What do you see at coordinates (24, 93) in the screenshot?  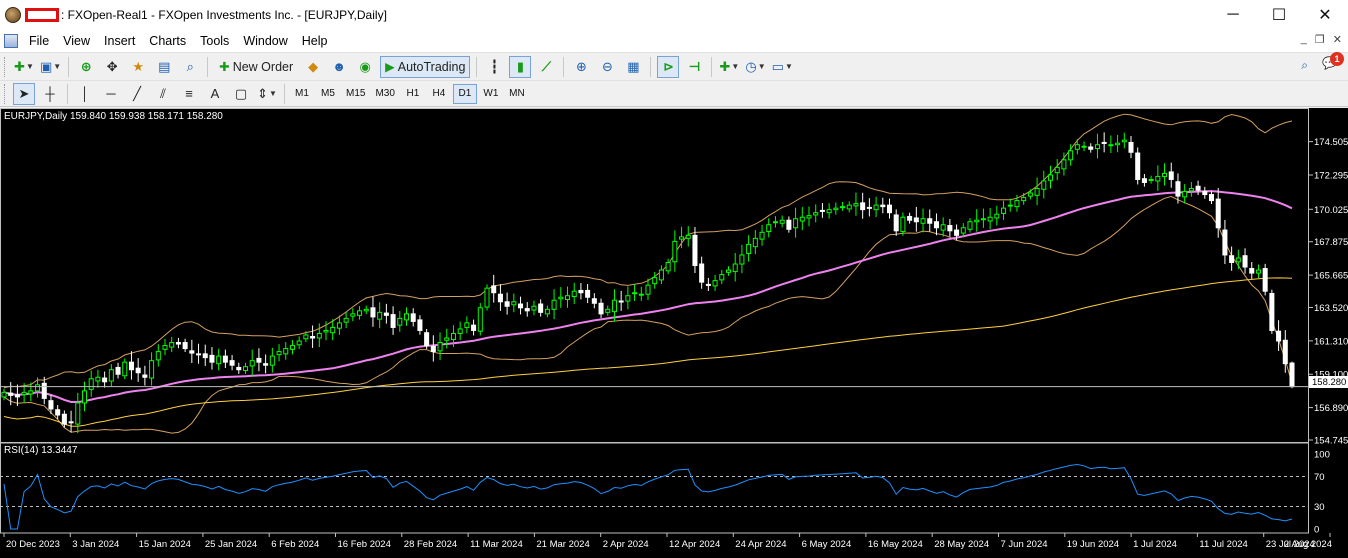 I see `cursor-tool-button: ➤` at bounding box center [24, 93].